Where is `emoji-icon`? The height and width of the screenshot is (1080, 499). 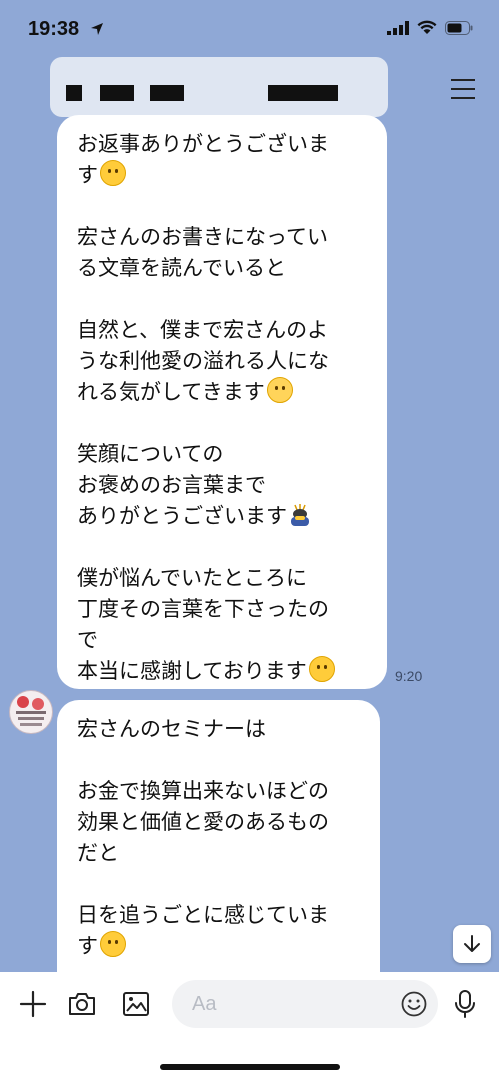 emoji-icon is located at coordinates (414, 1004).